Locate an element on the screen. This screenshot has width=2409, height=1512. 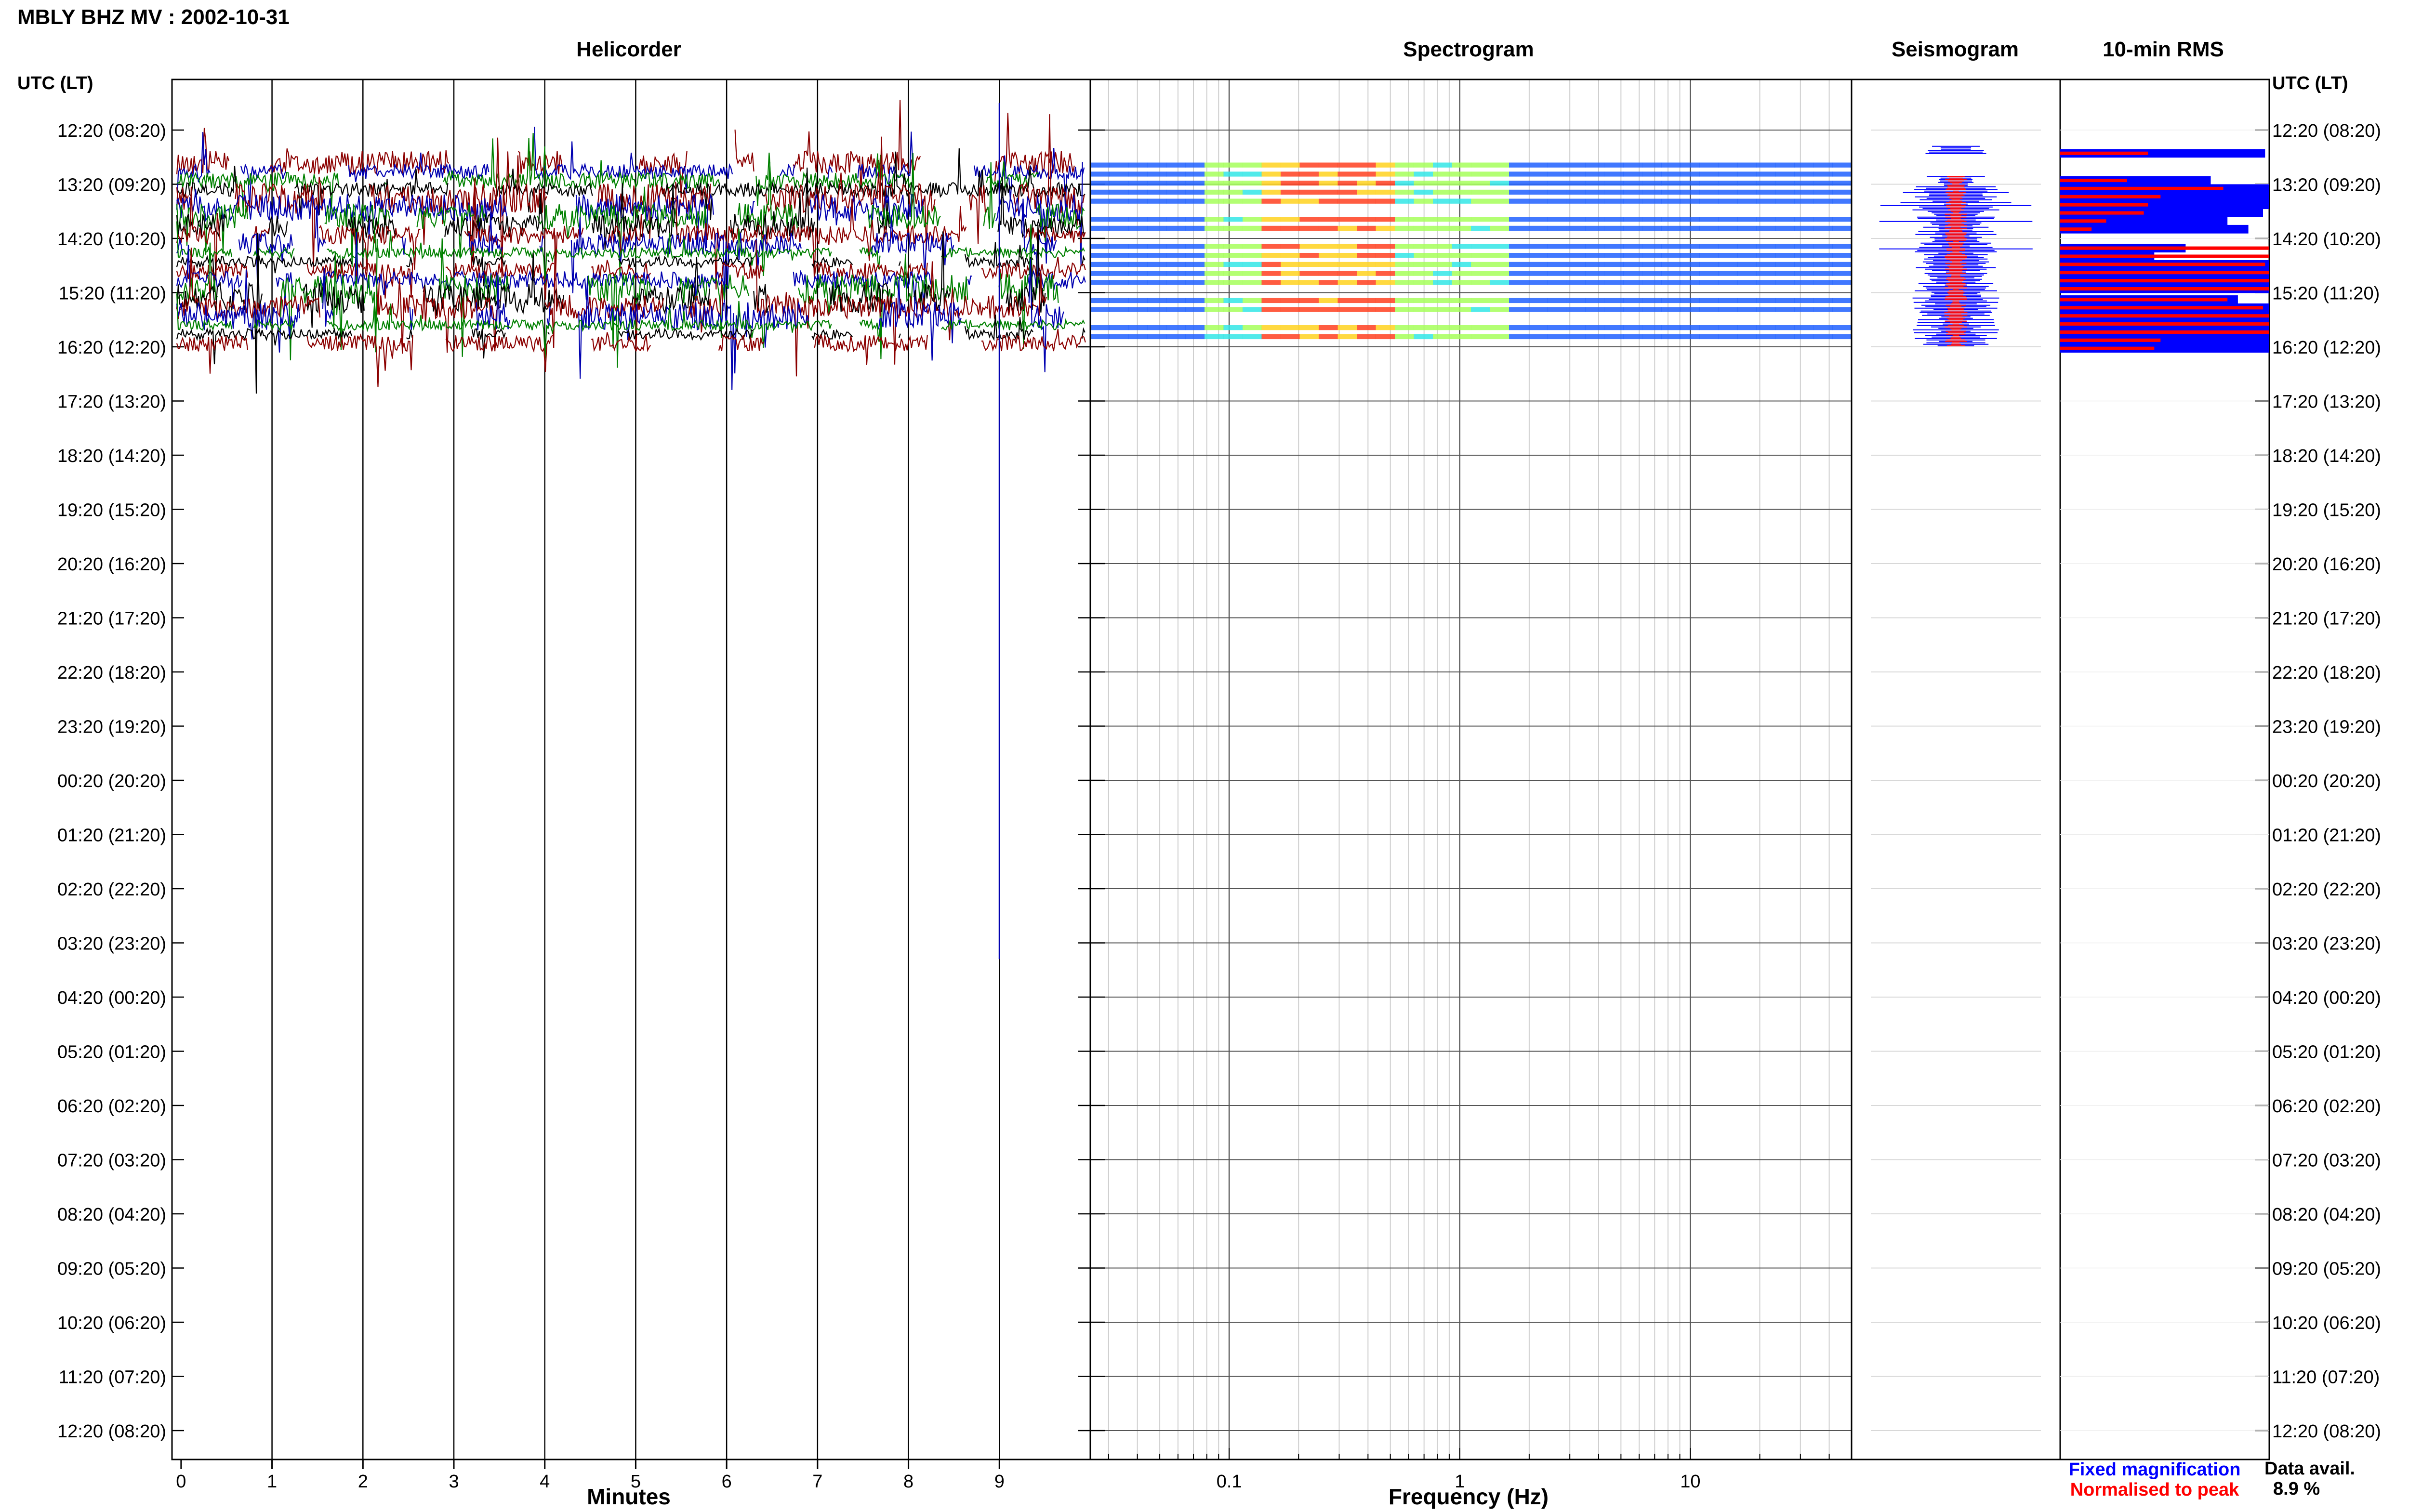
right-time-label: 15:20 (11:20) is located at coordinates (2326, 294).